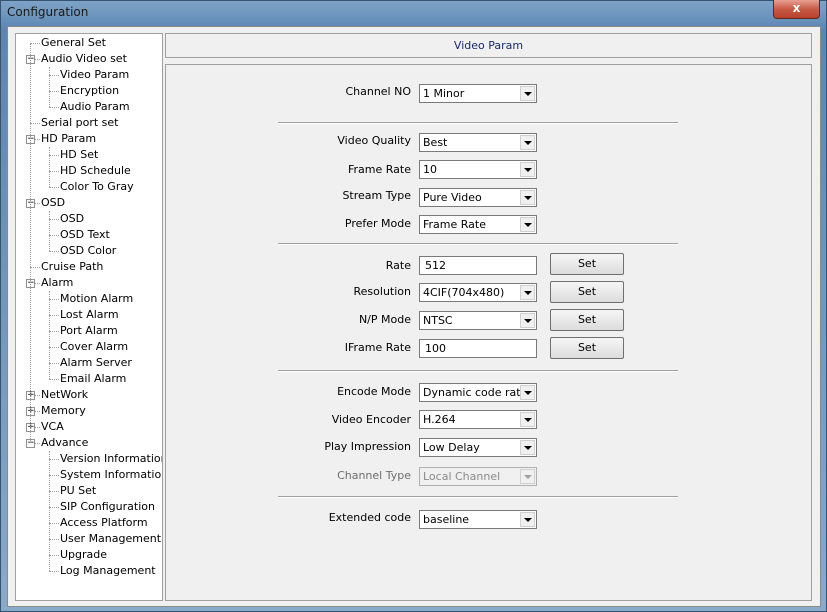  Describe the element at coordinates (57, 283) in the screenshot. I see `tree-item-alarm: Alarm` at that location.